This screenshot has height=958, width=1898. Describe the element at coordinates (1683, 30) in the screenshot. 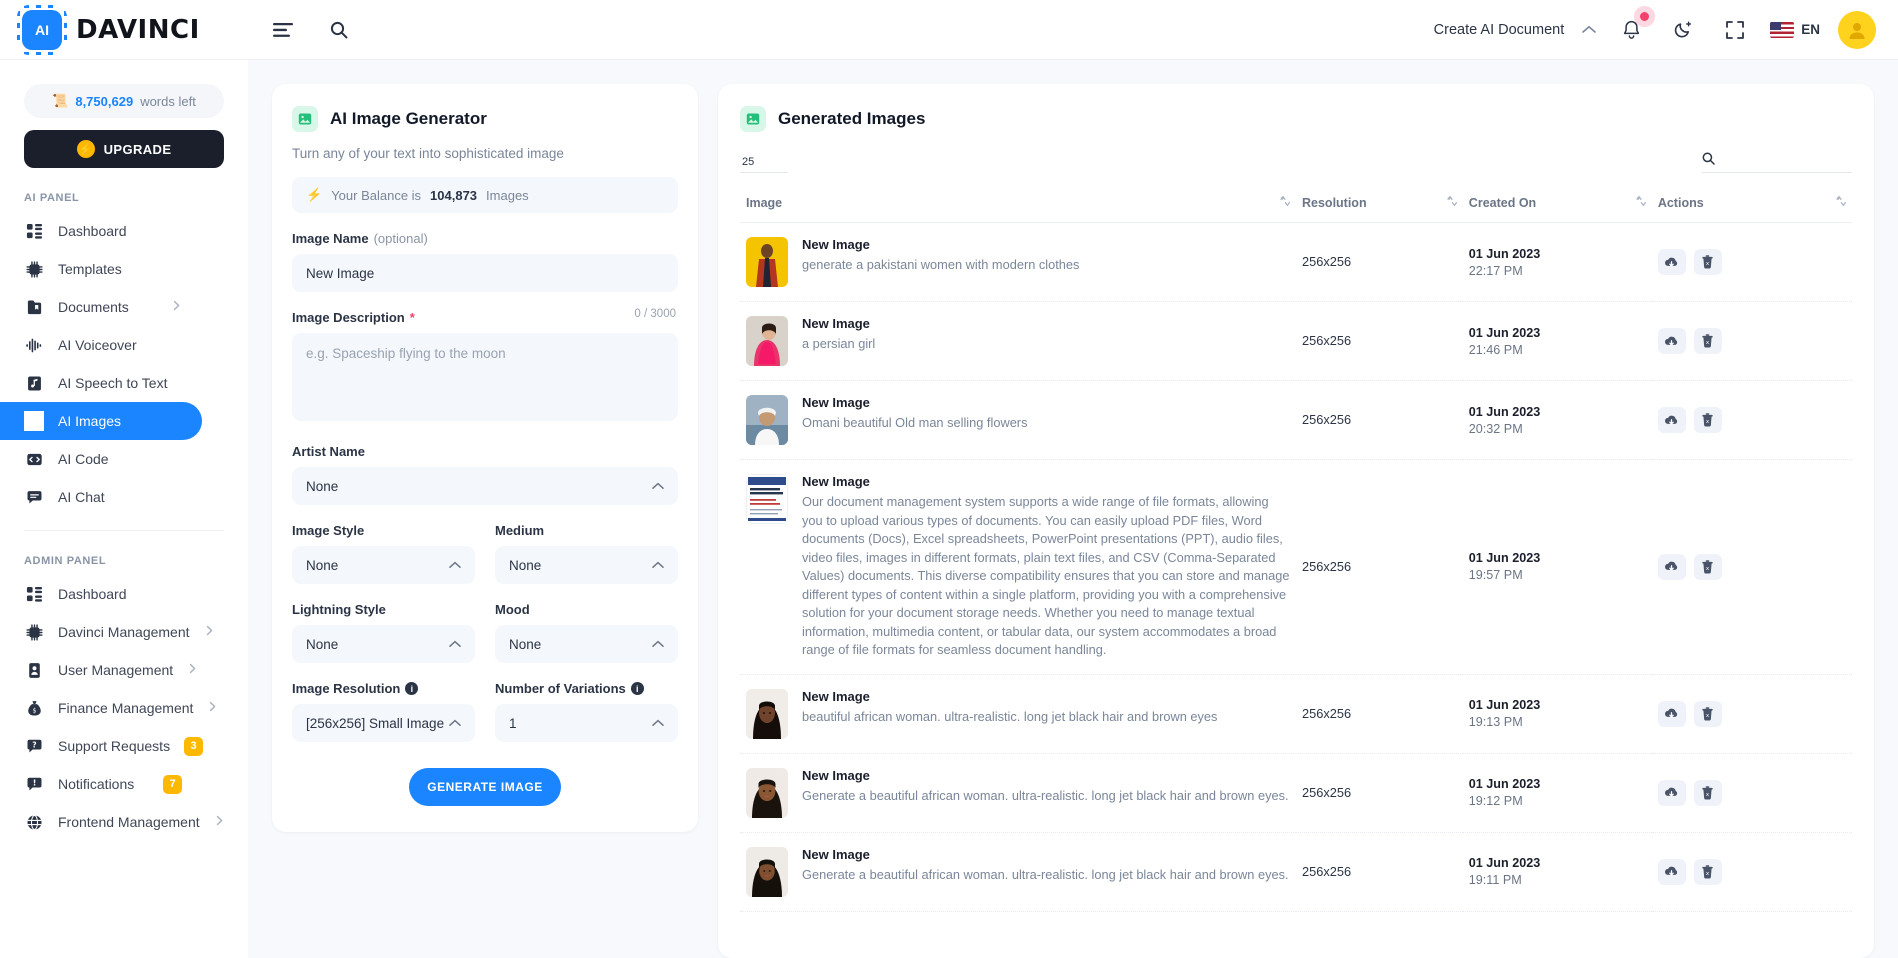

I see `moon-icon` at that location.